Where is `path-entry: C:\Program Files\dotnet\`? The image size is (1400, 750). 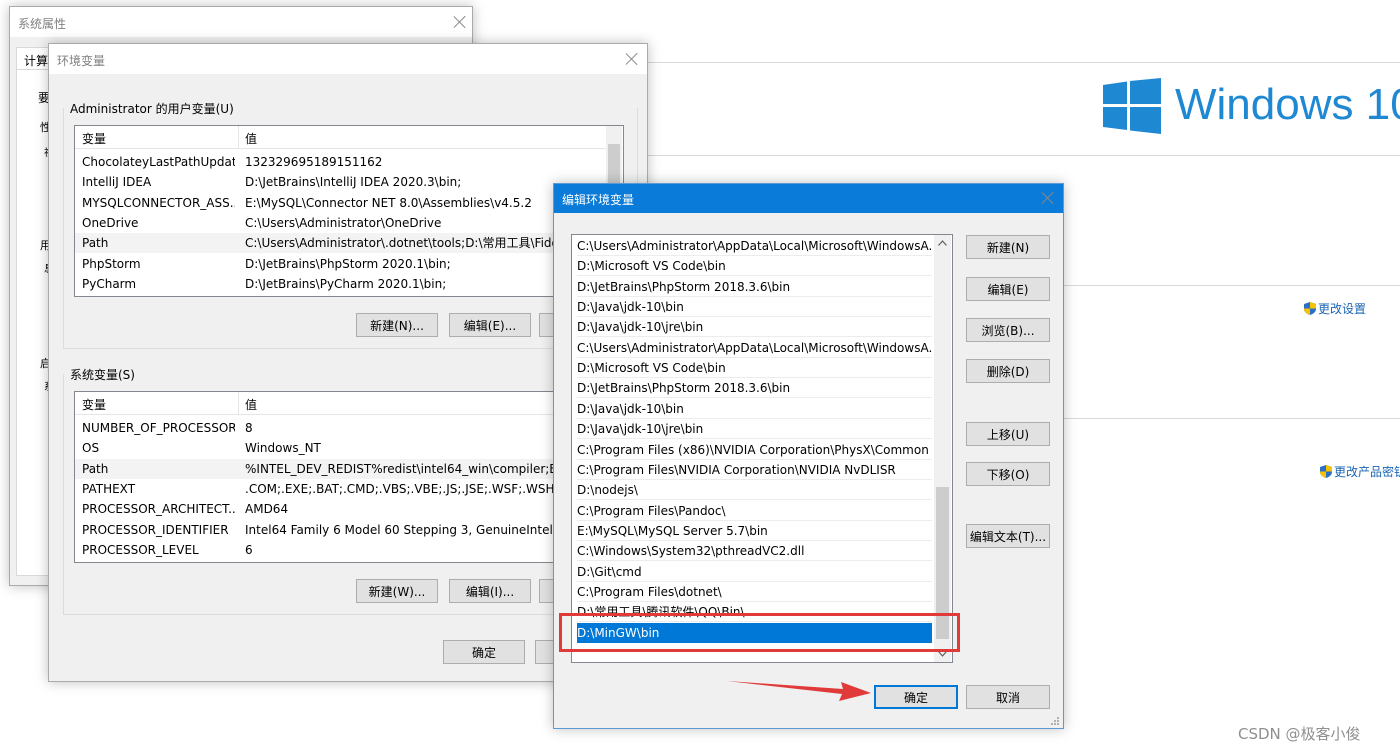 path-entry: C:\Program Files\dotnet\ is located at coordinates (754, 592).